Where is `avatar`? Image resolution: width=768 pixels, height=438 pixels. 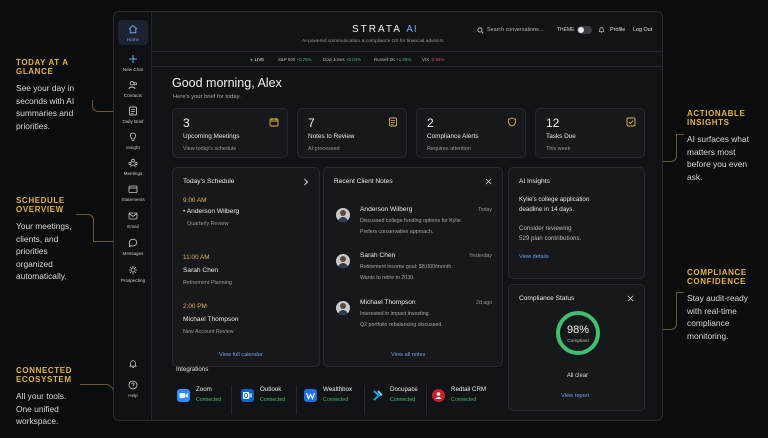 avatar is located at coordinates (343, 308).